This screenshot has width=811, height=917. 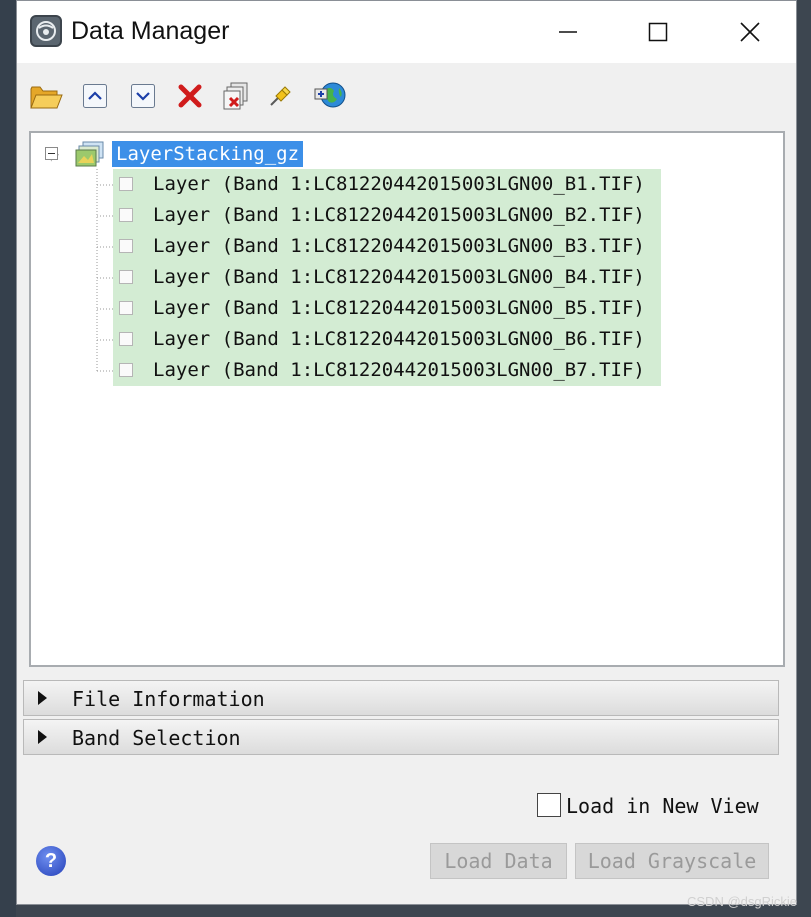 I want to click on new-view-button, so click(x=330, y=96).